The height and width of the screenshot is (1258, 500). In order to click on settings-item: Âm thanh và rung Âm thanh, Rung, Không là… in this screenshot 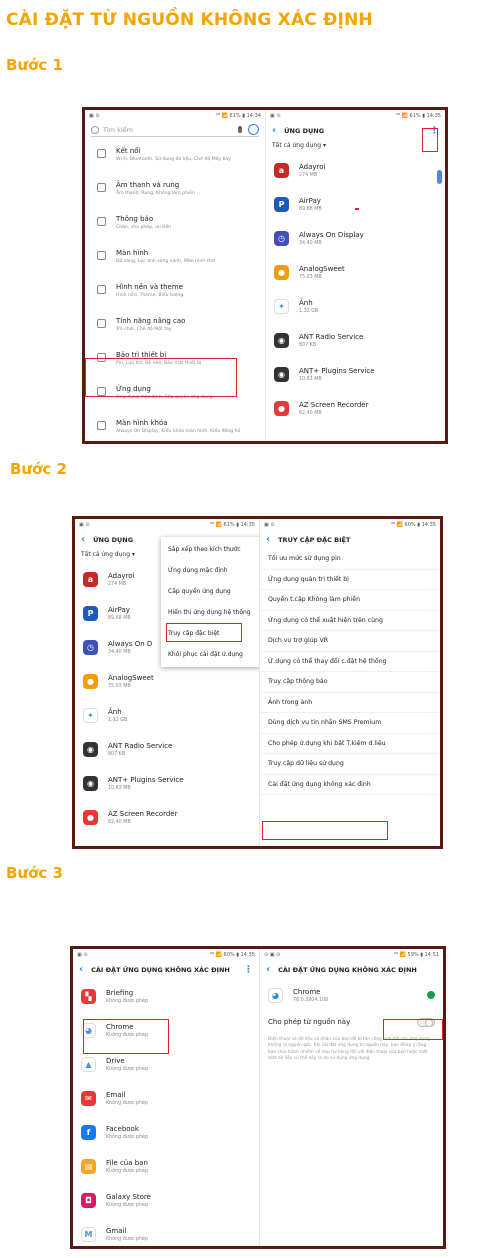, I will do `click(175, 192)`.